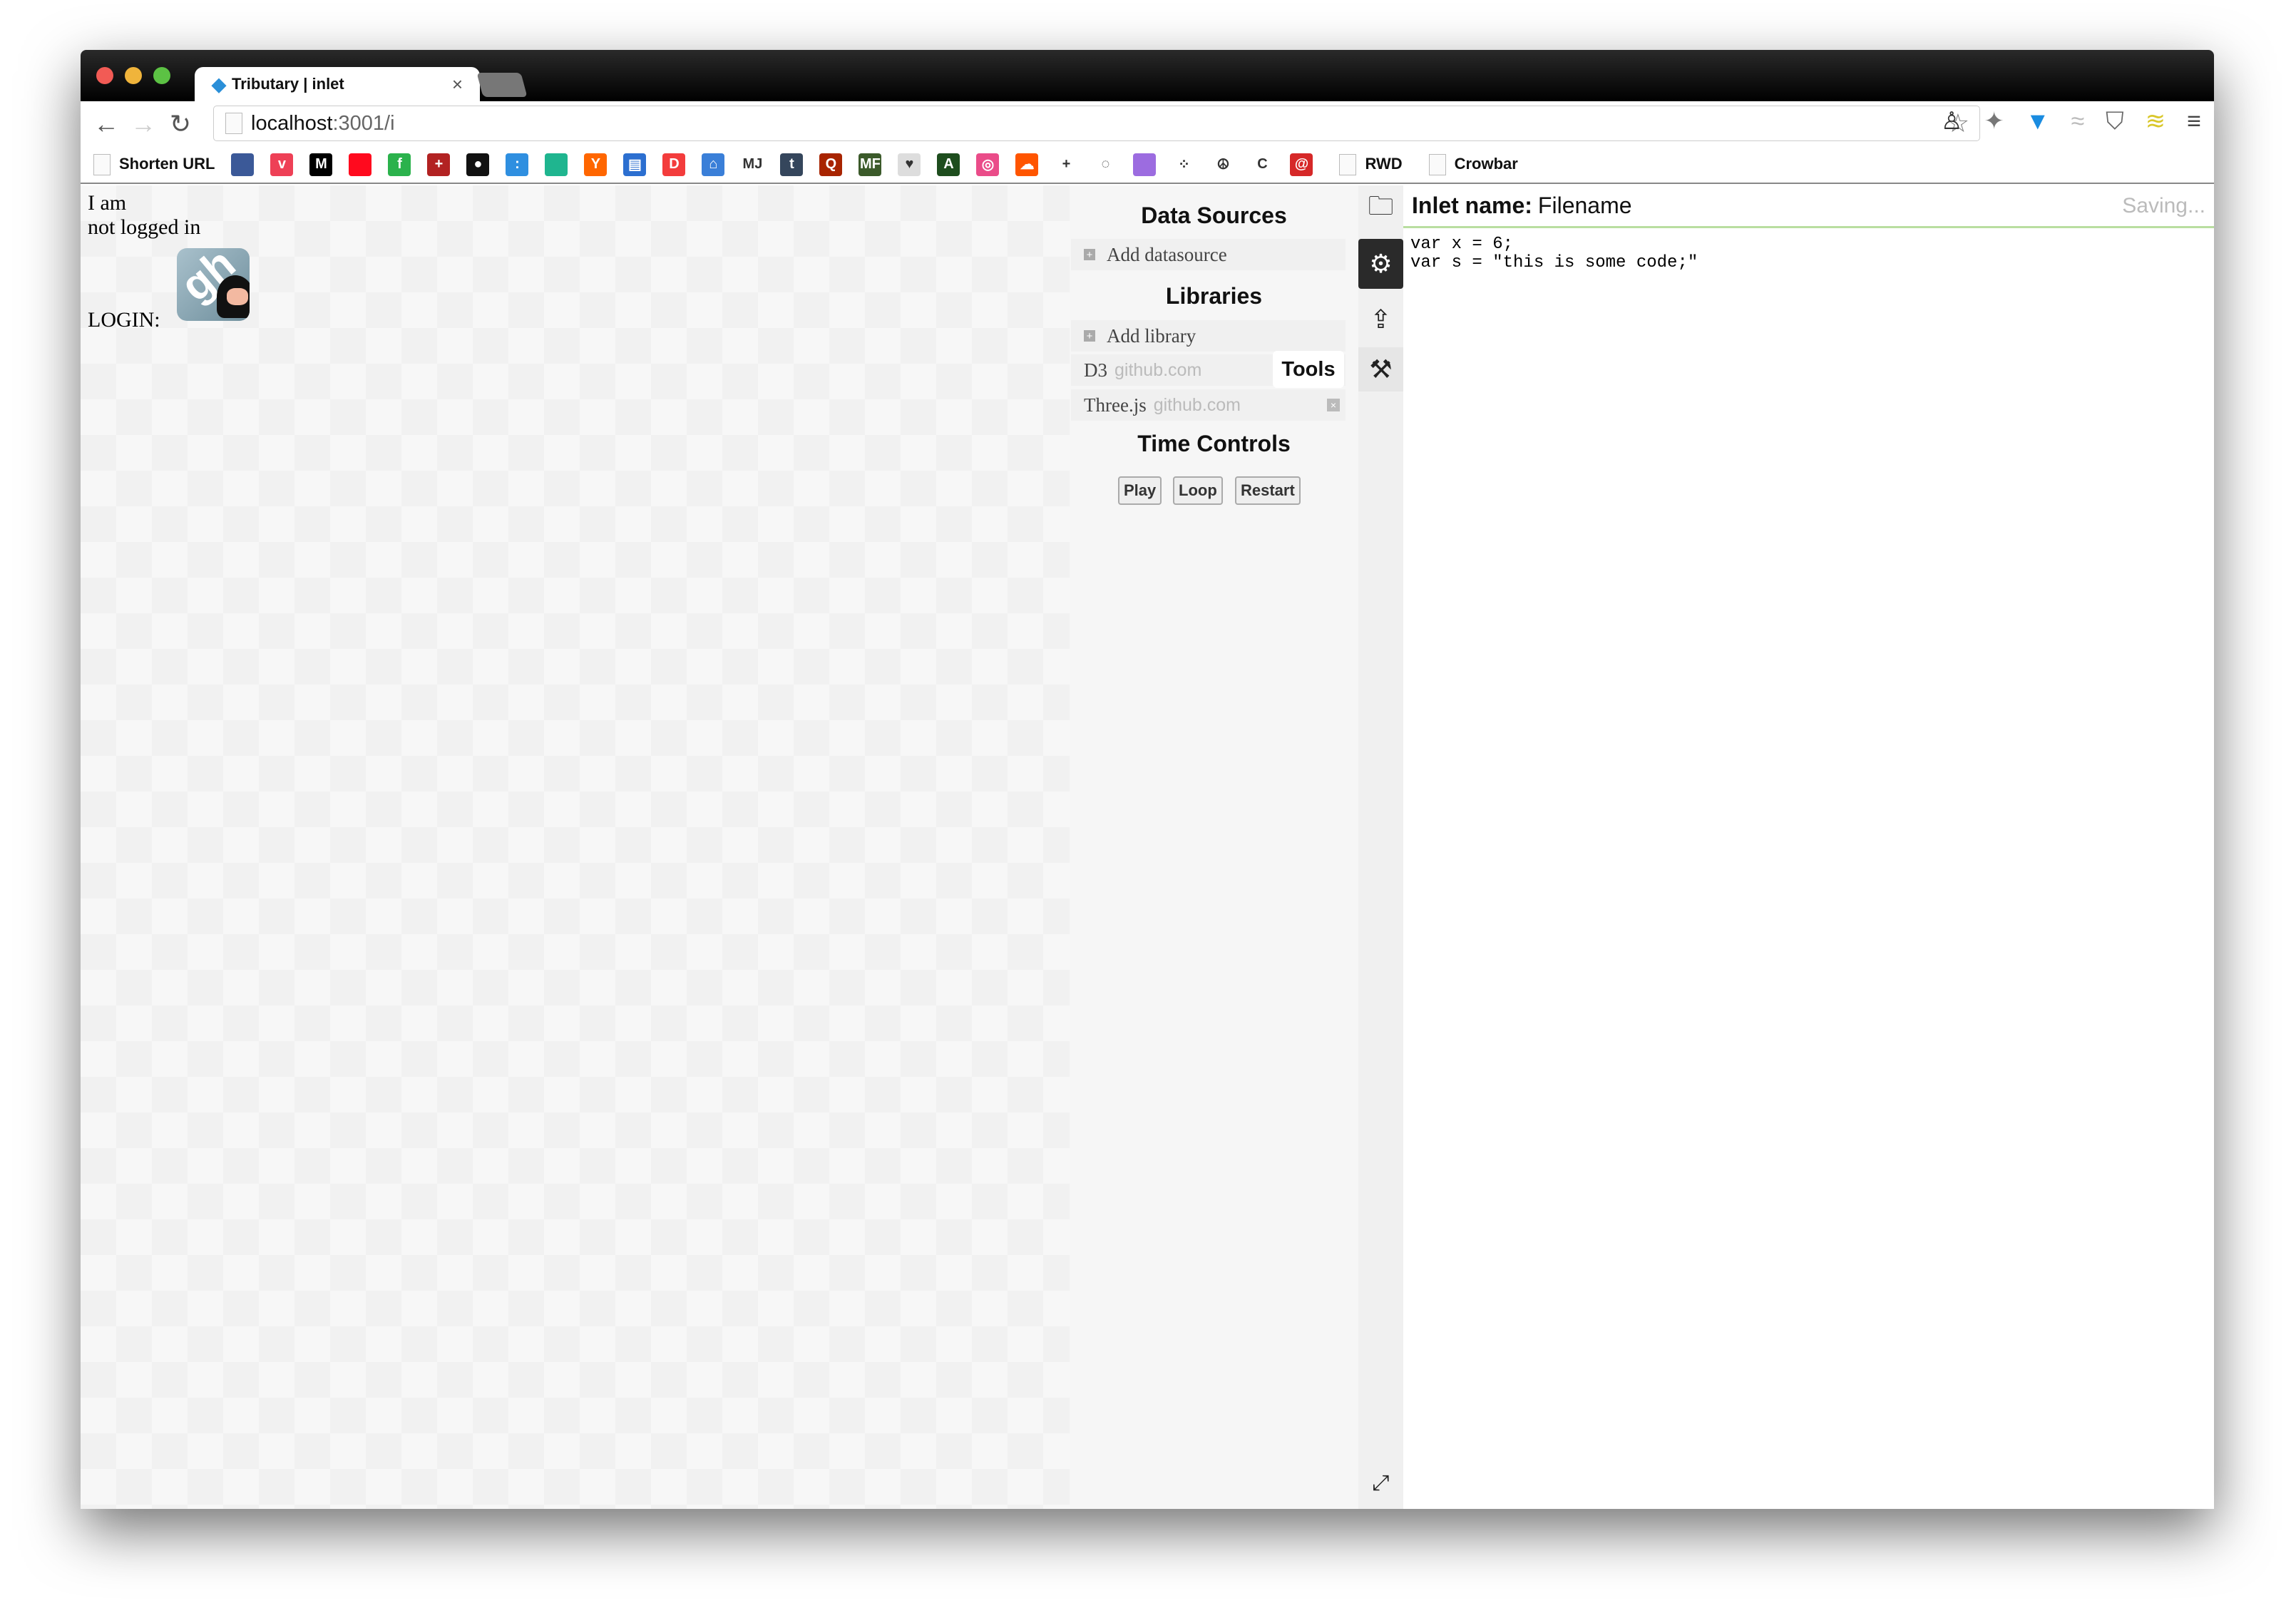 This screenshot has height=1623, width=2296. I want to click on forward-icon: →, so click(143, 124).